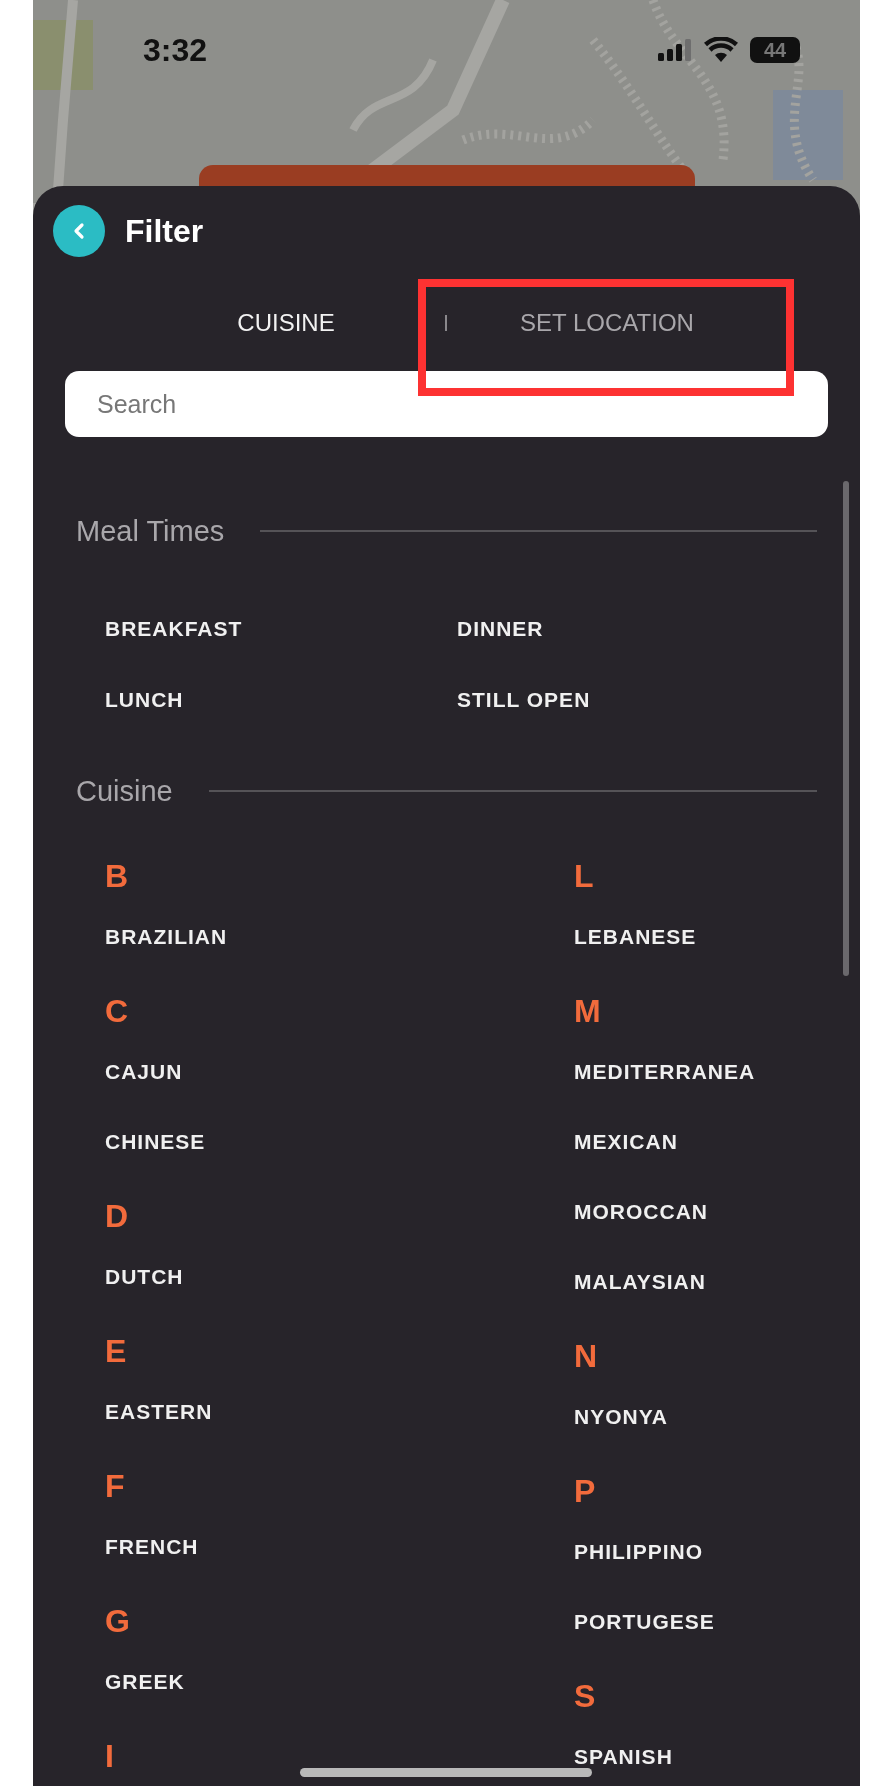  I want to click on index-letter: D, so click(117, 1216).